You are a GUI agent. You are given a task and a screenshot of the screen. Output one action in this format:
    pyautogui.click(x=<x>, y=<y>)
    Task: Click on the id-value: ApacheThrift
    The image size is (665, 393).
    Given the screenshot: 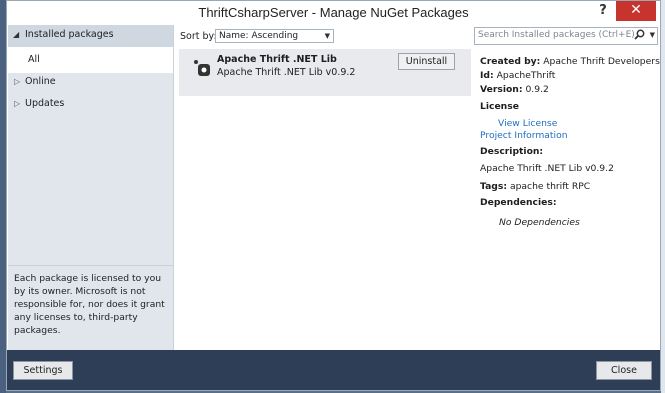 What is the action you would take?
    pyautogui.click(x=526, y=75)
    